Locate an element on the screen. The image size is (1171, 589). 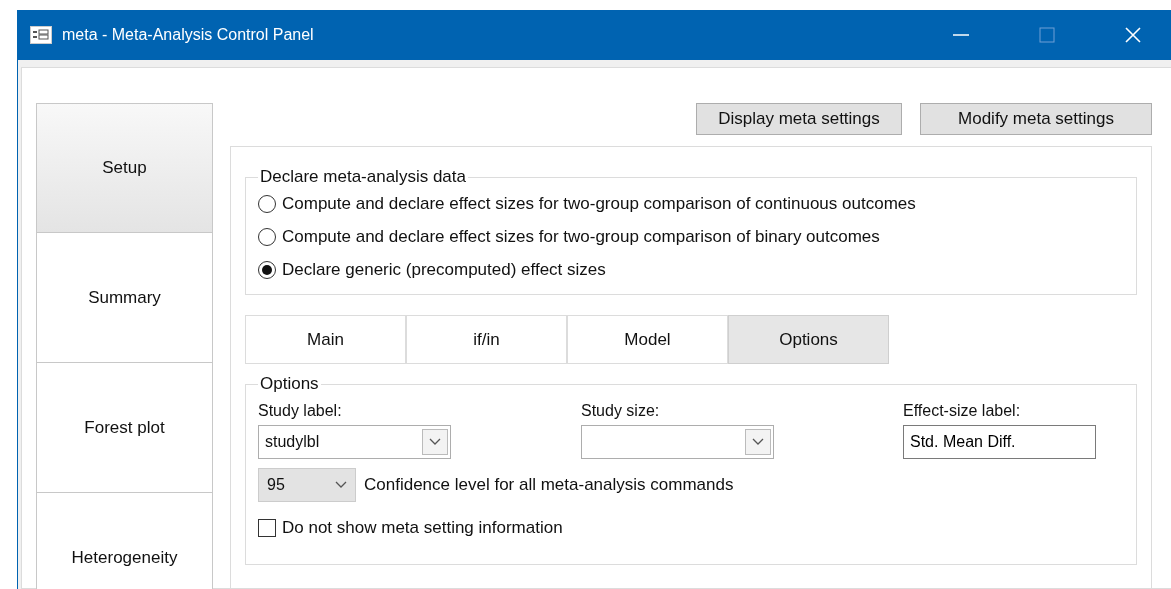
dropdown: 95 is located at coordinates (307, 485).